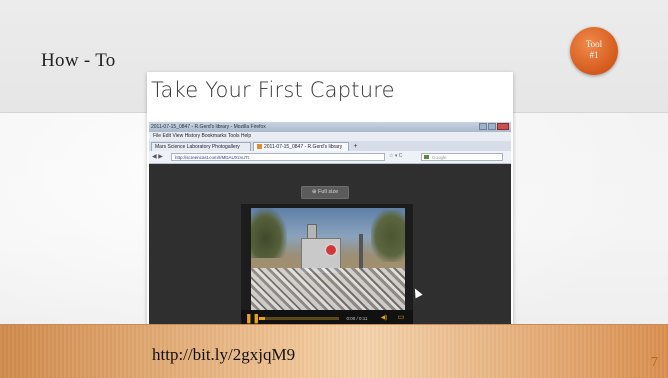  I want to click on window-controls, so click(494, 127).